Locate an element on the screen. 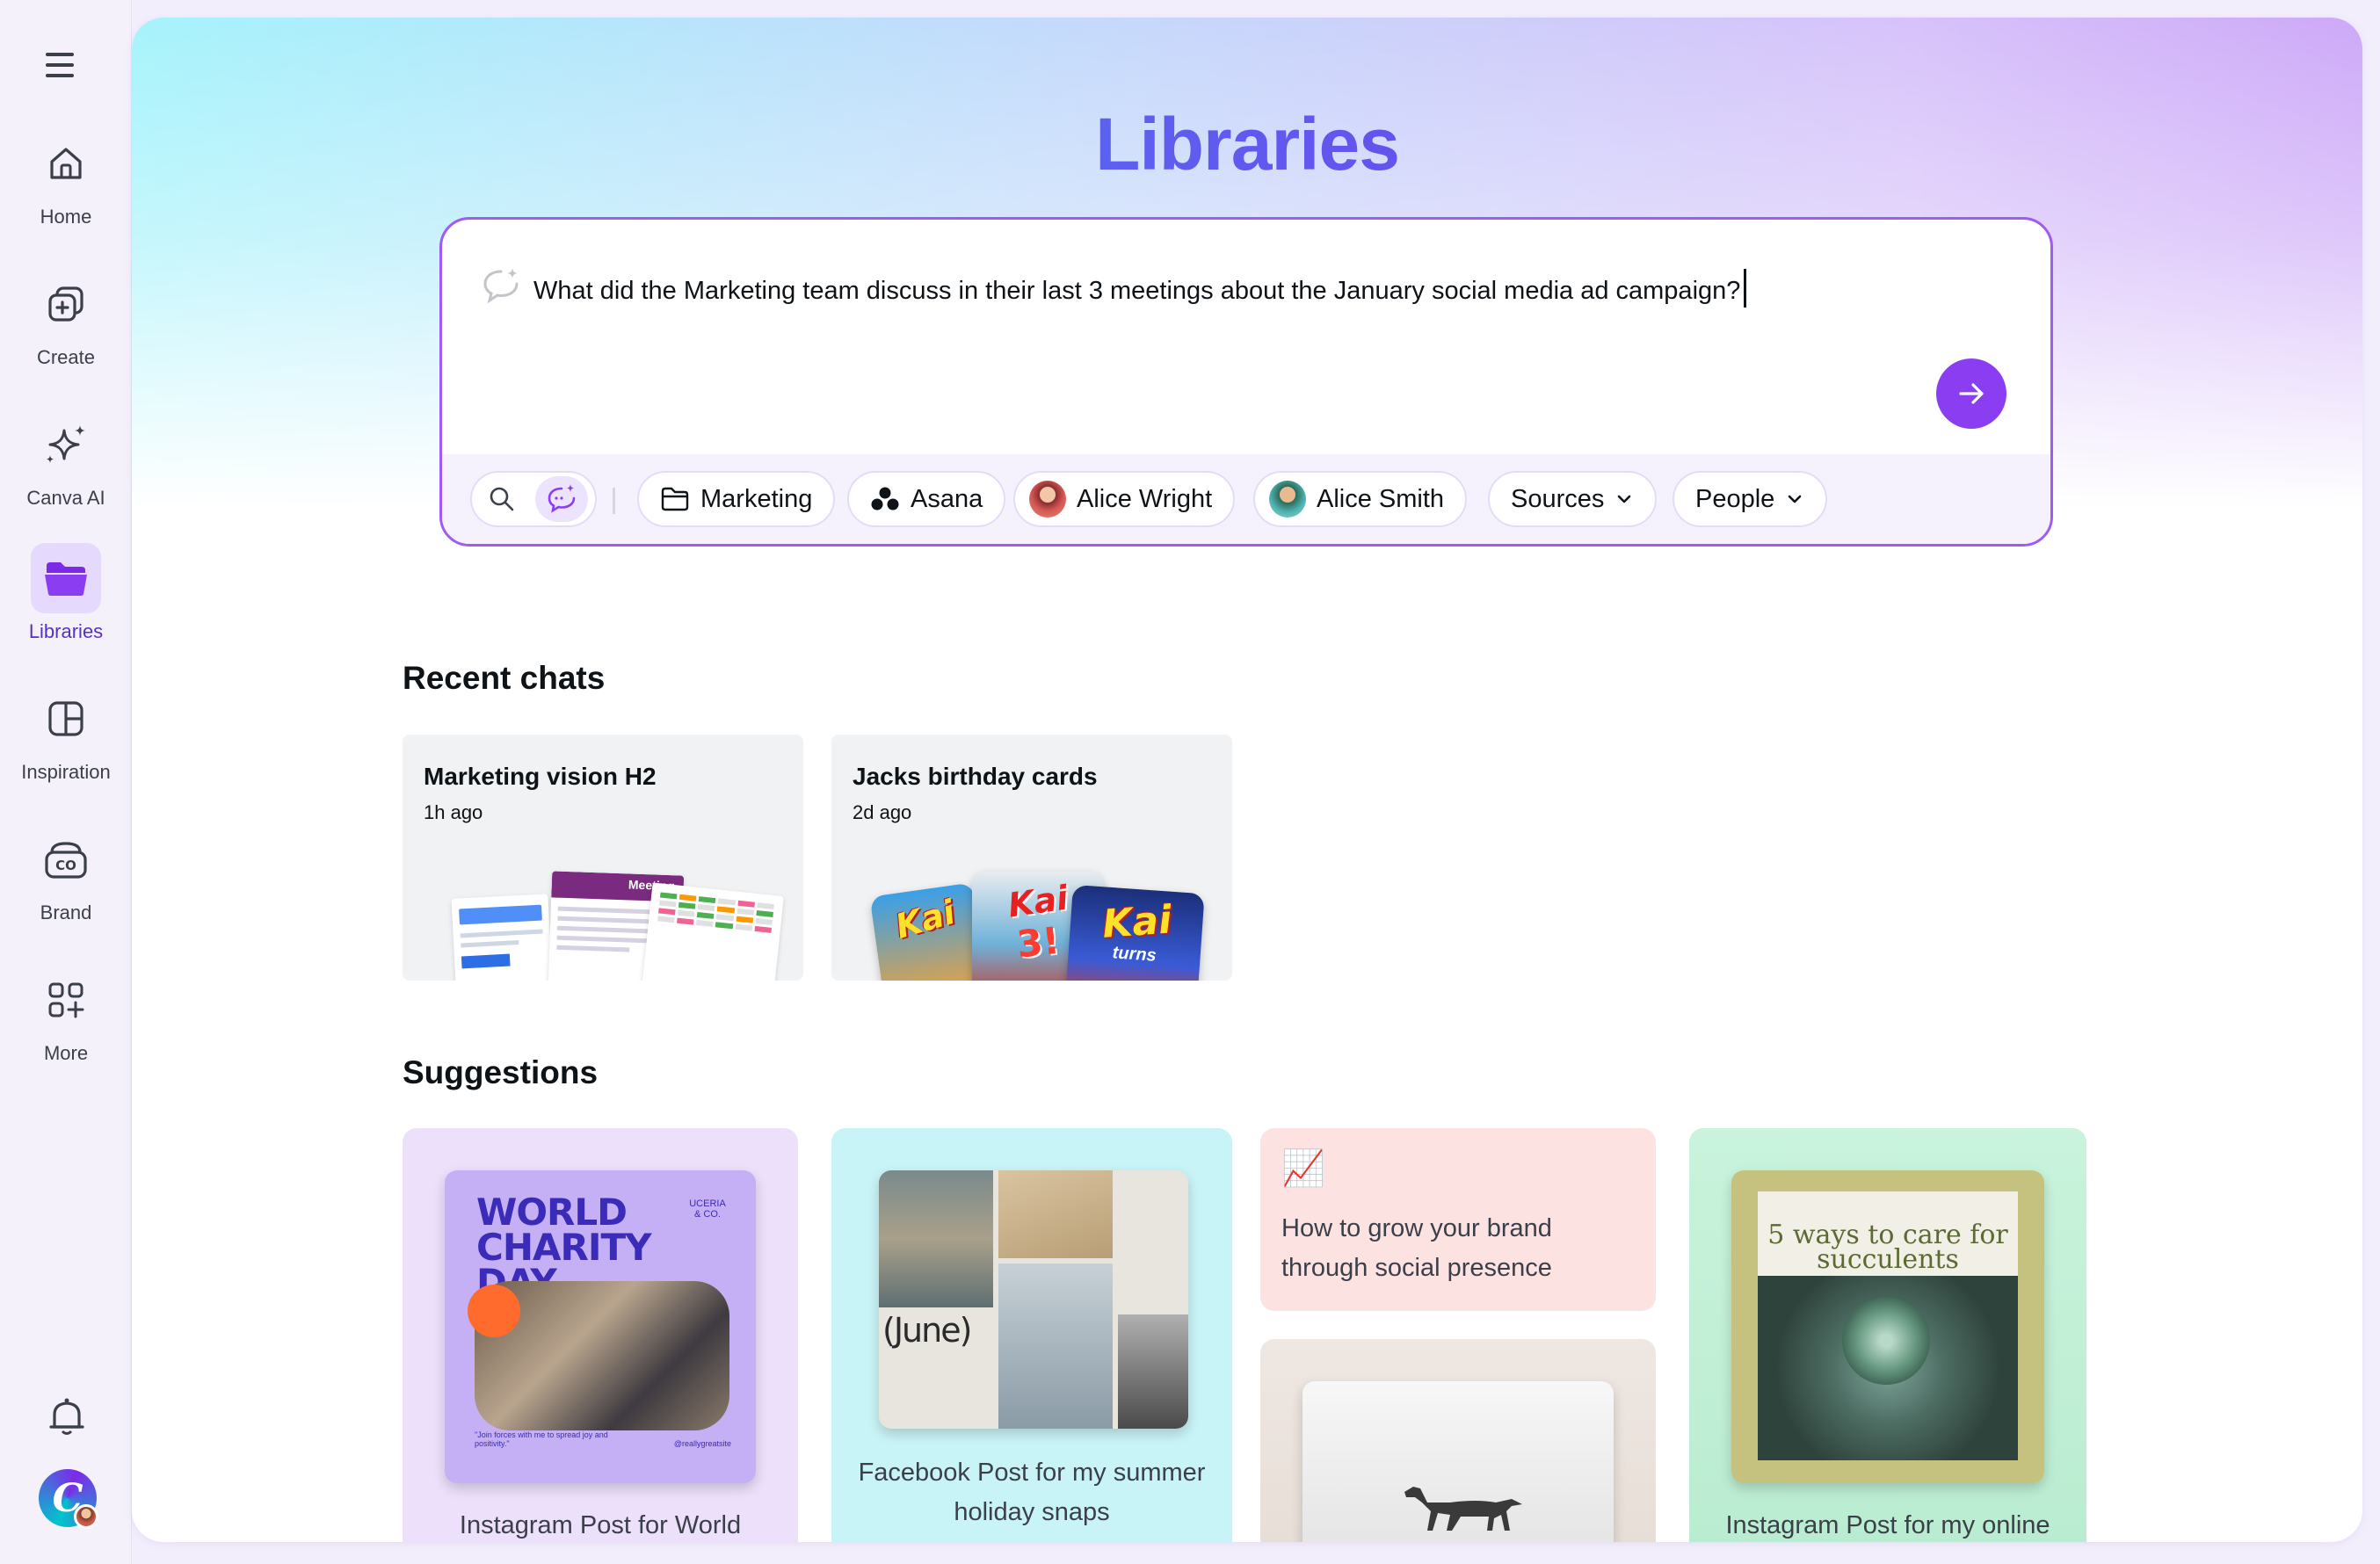 The image size is (2380, 1564). people-dropdown: People is located at coordinates (1750, 499).